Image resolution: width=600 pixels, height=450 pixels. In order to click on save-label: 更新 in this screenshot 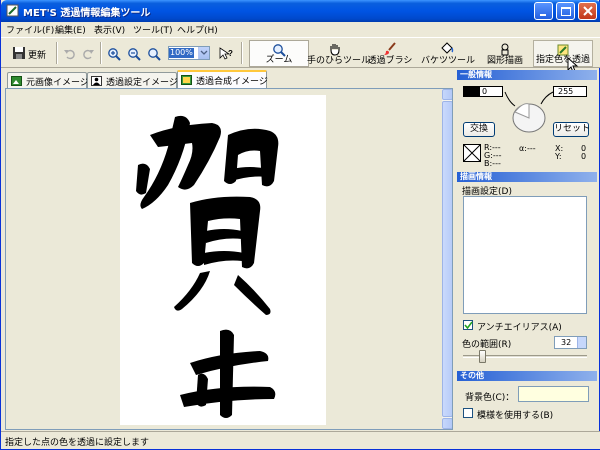, I will do `click(37, 56)`.